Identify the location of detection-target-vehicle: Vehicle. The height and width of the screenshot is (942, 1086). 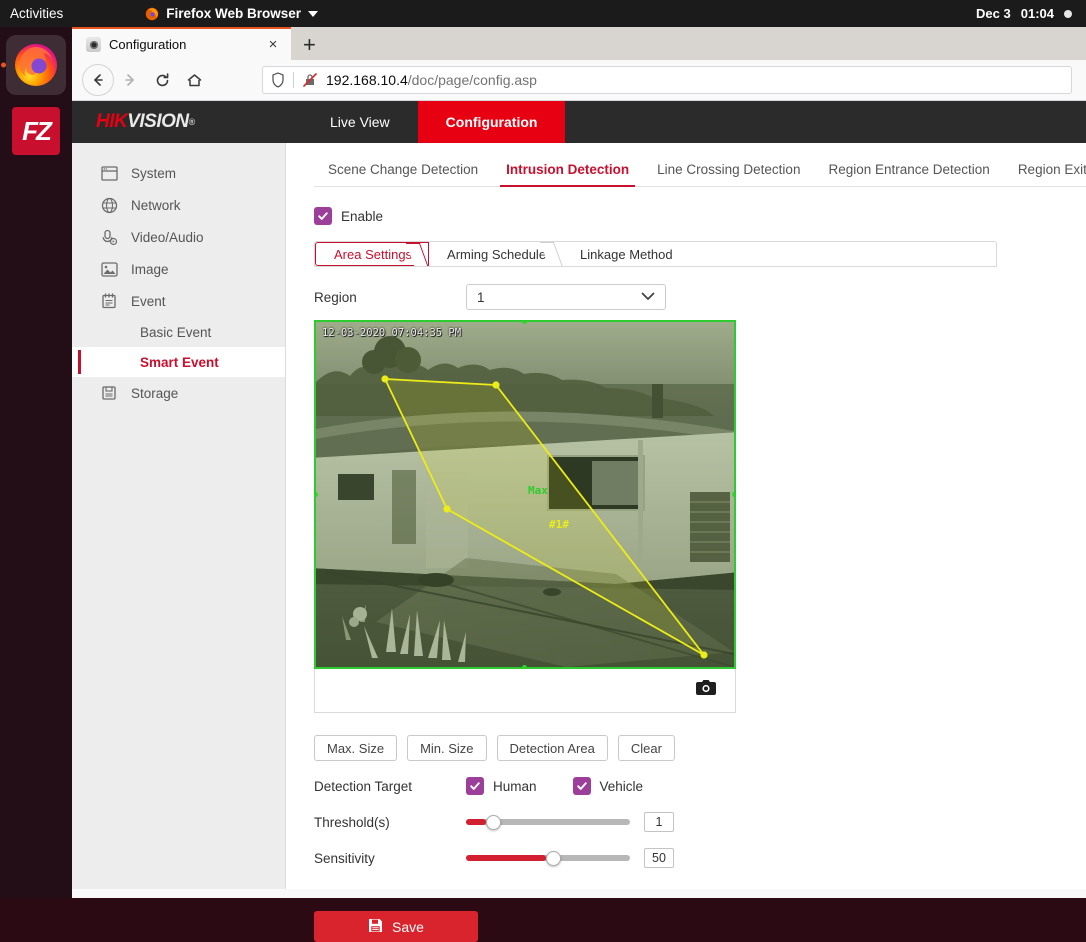
(607, 786).